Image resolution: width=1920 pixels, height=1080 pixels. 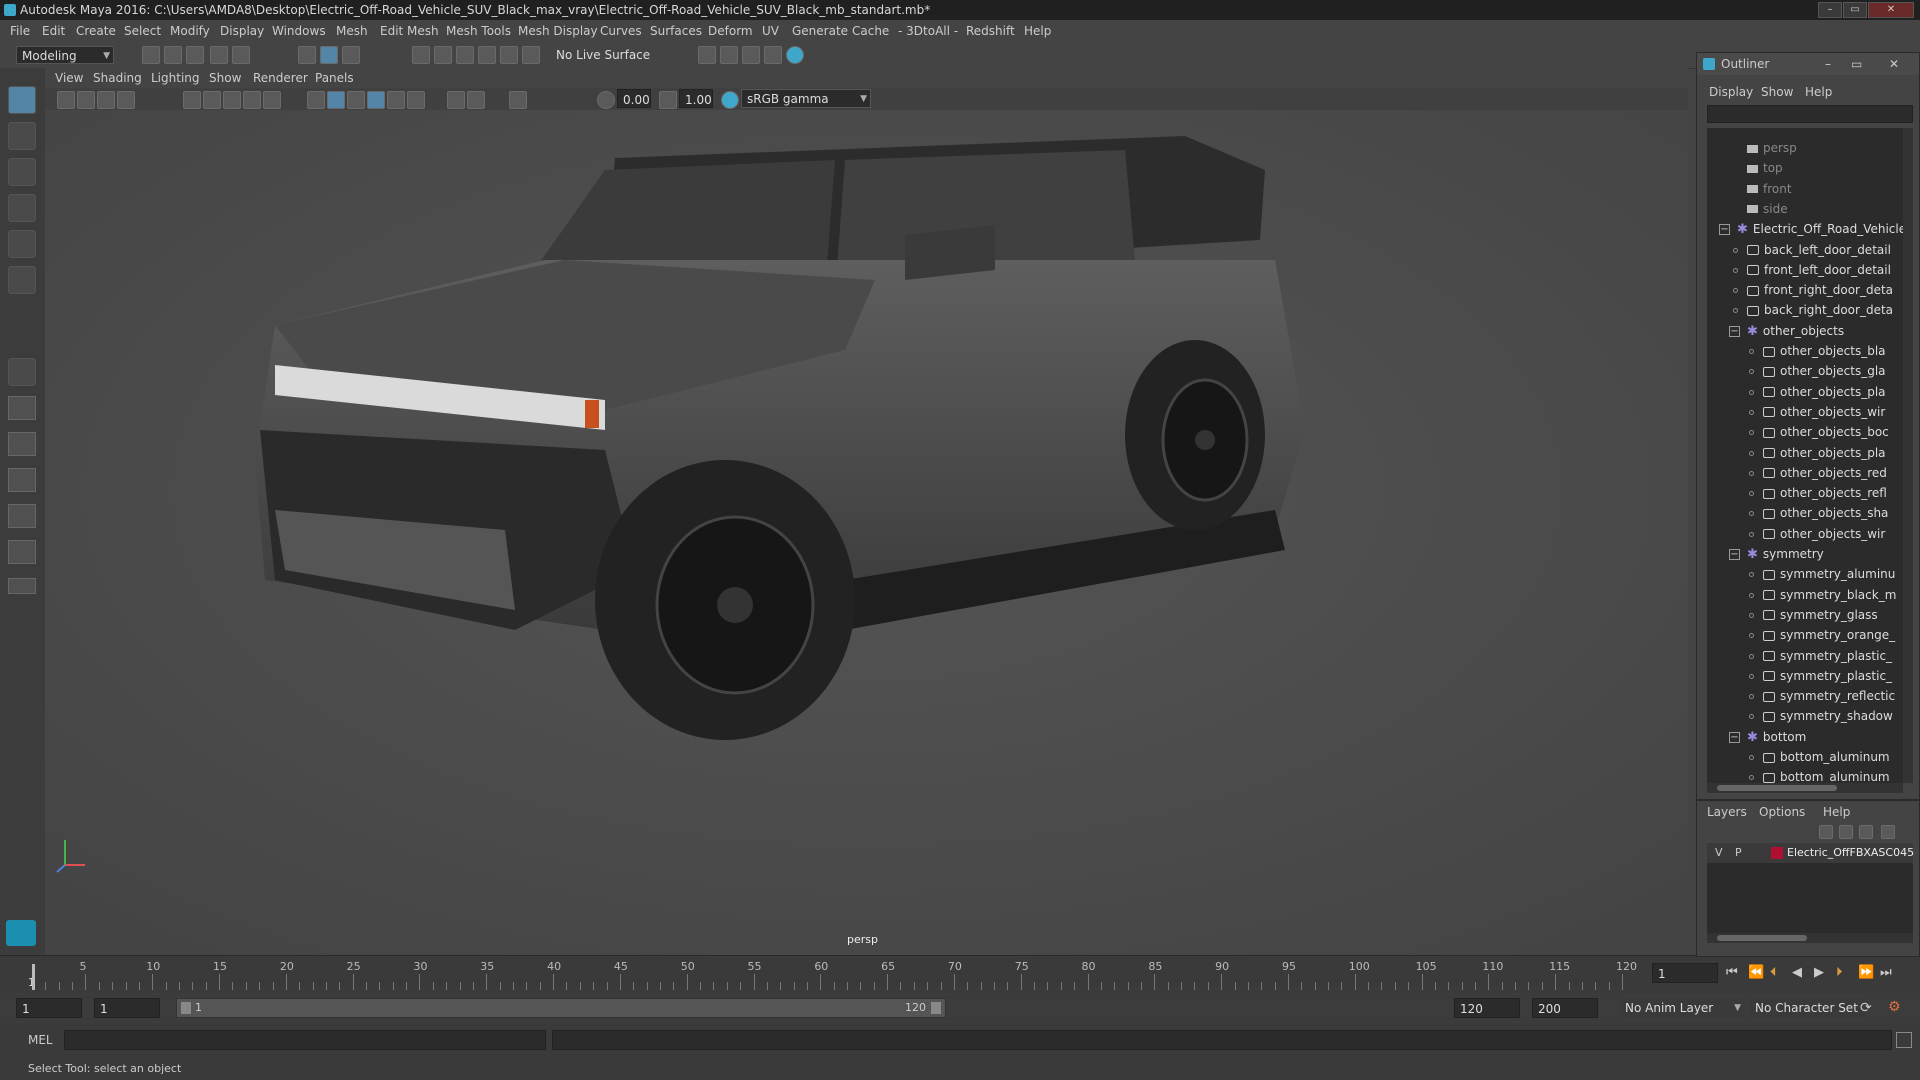 I want to click on panel-menu-panels: Panels, so click(x=334, y=78).